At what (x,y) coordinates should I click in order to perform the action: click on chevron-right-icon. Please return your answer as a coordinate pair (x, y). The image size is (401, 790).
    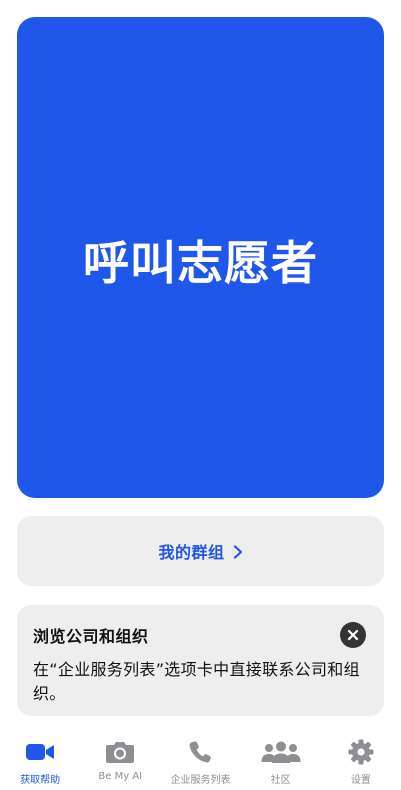
    Looking at the image, I should click on (237, 552).